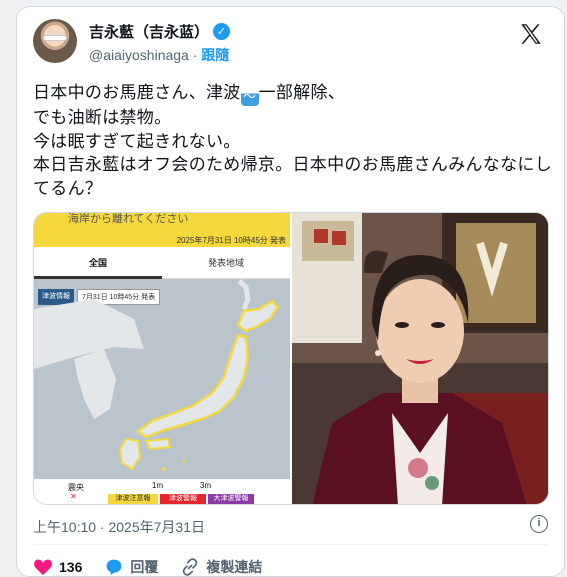  Describe the element at coordinates (133, 499) in the screenshot. I see `legend-advisory: 津波注意報` at that location.